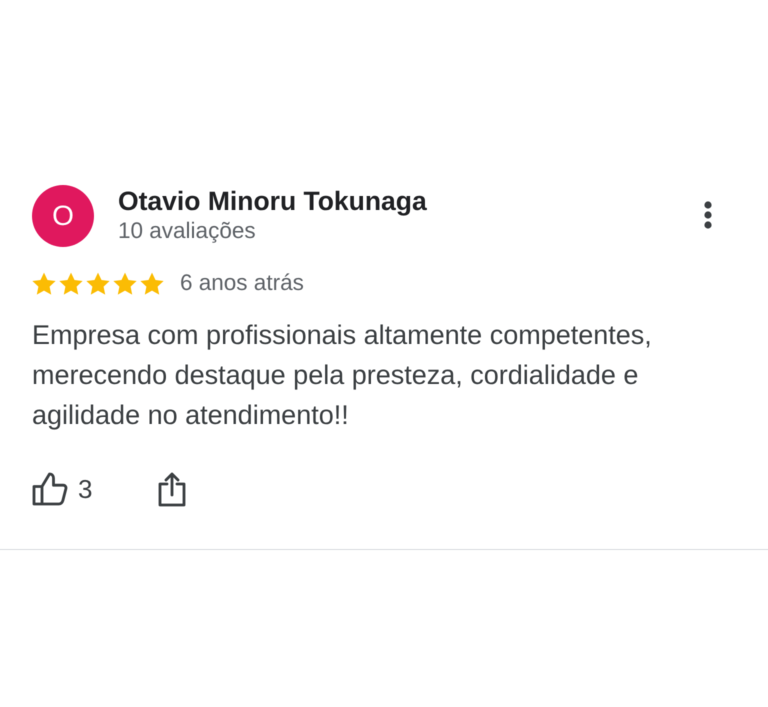 Image resolution: width=768 pixels, height=707 pixels. I want to click on share-button, so click(172, 489).